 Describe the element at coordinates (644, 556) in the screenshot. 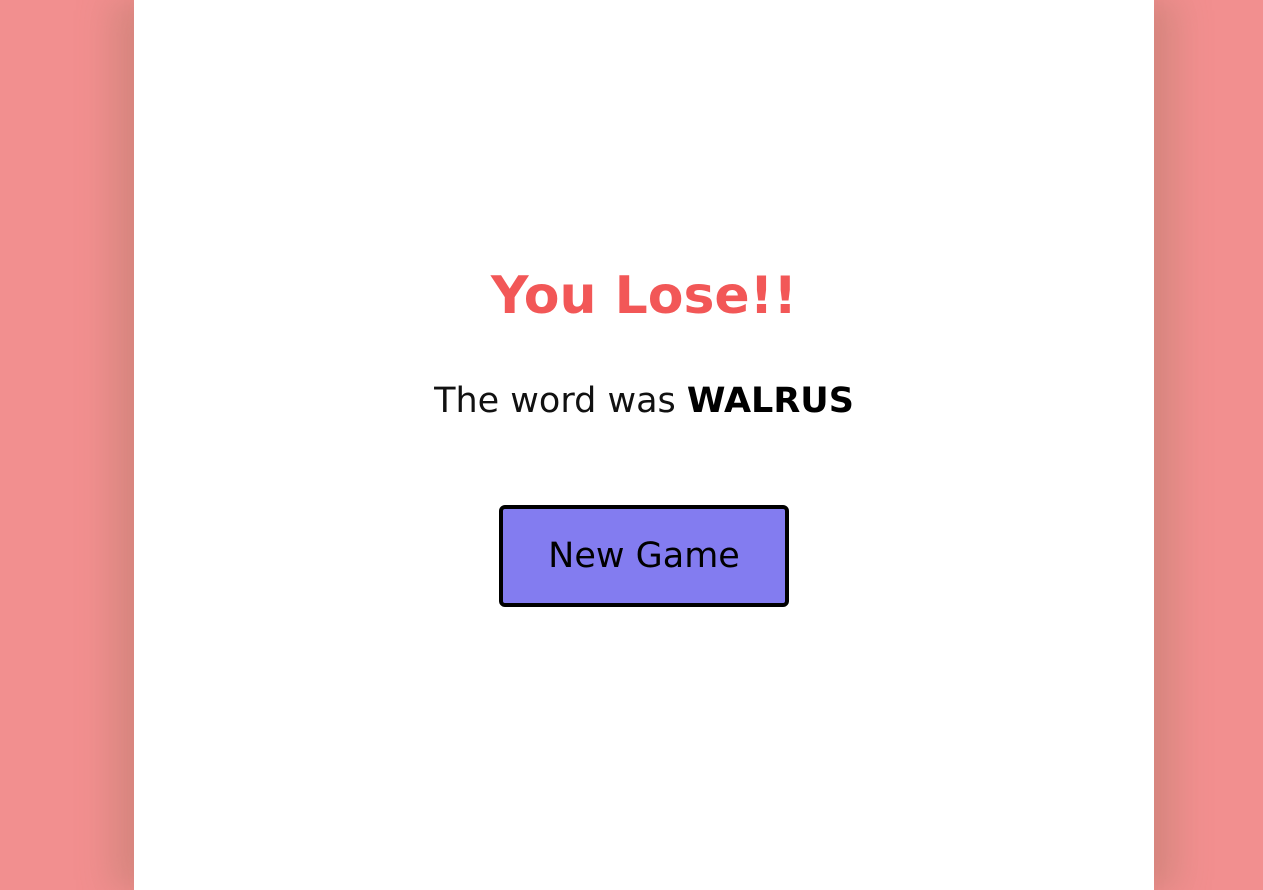

I see `new-game-button: New Game` at that location.